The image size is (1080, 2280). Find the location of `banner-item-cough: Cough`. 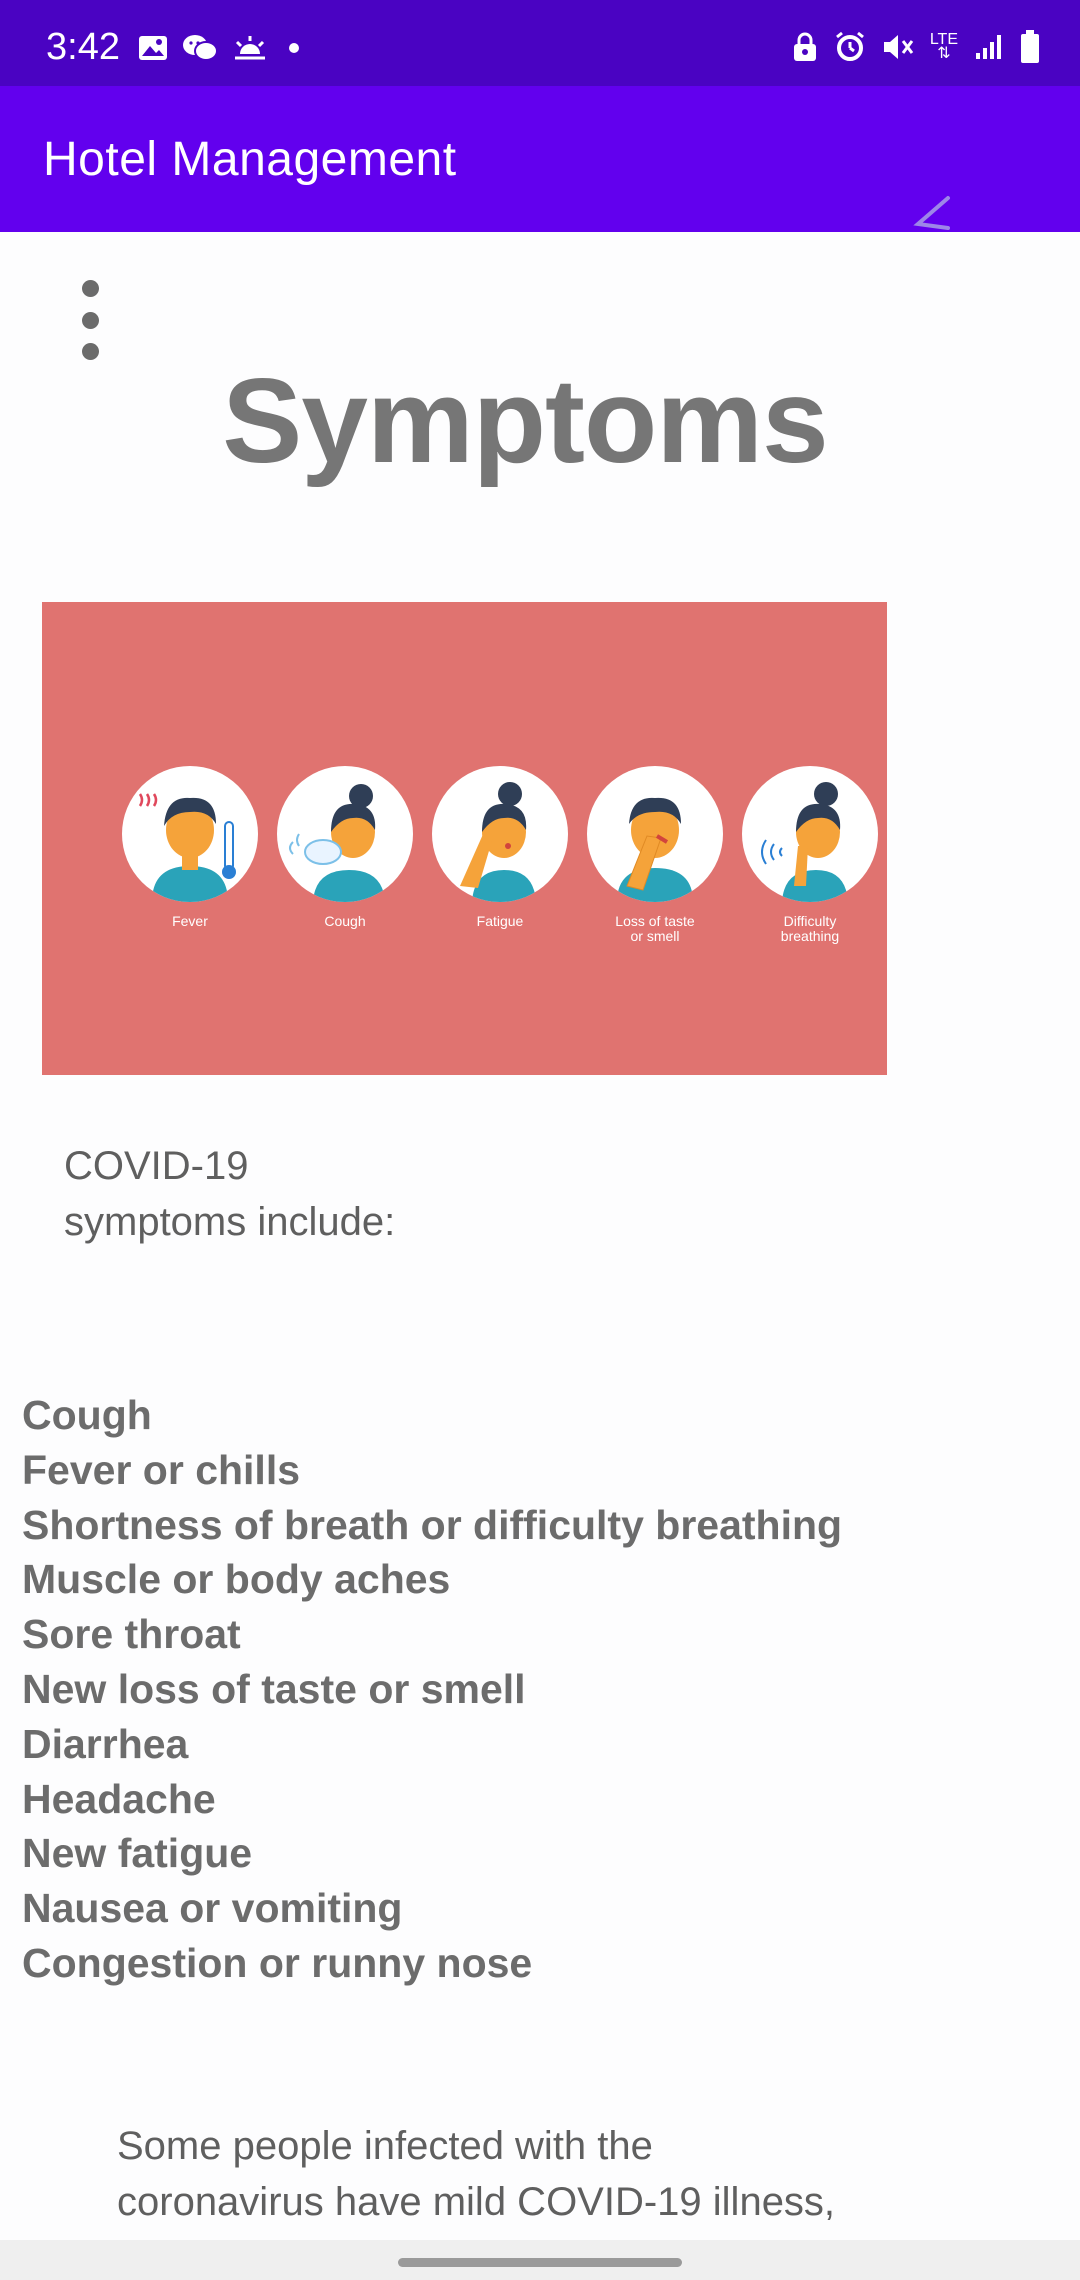

banner-item-cough: Cough is located at coordinates (345, 847).